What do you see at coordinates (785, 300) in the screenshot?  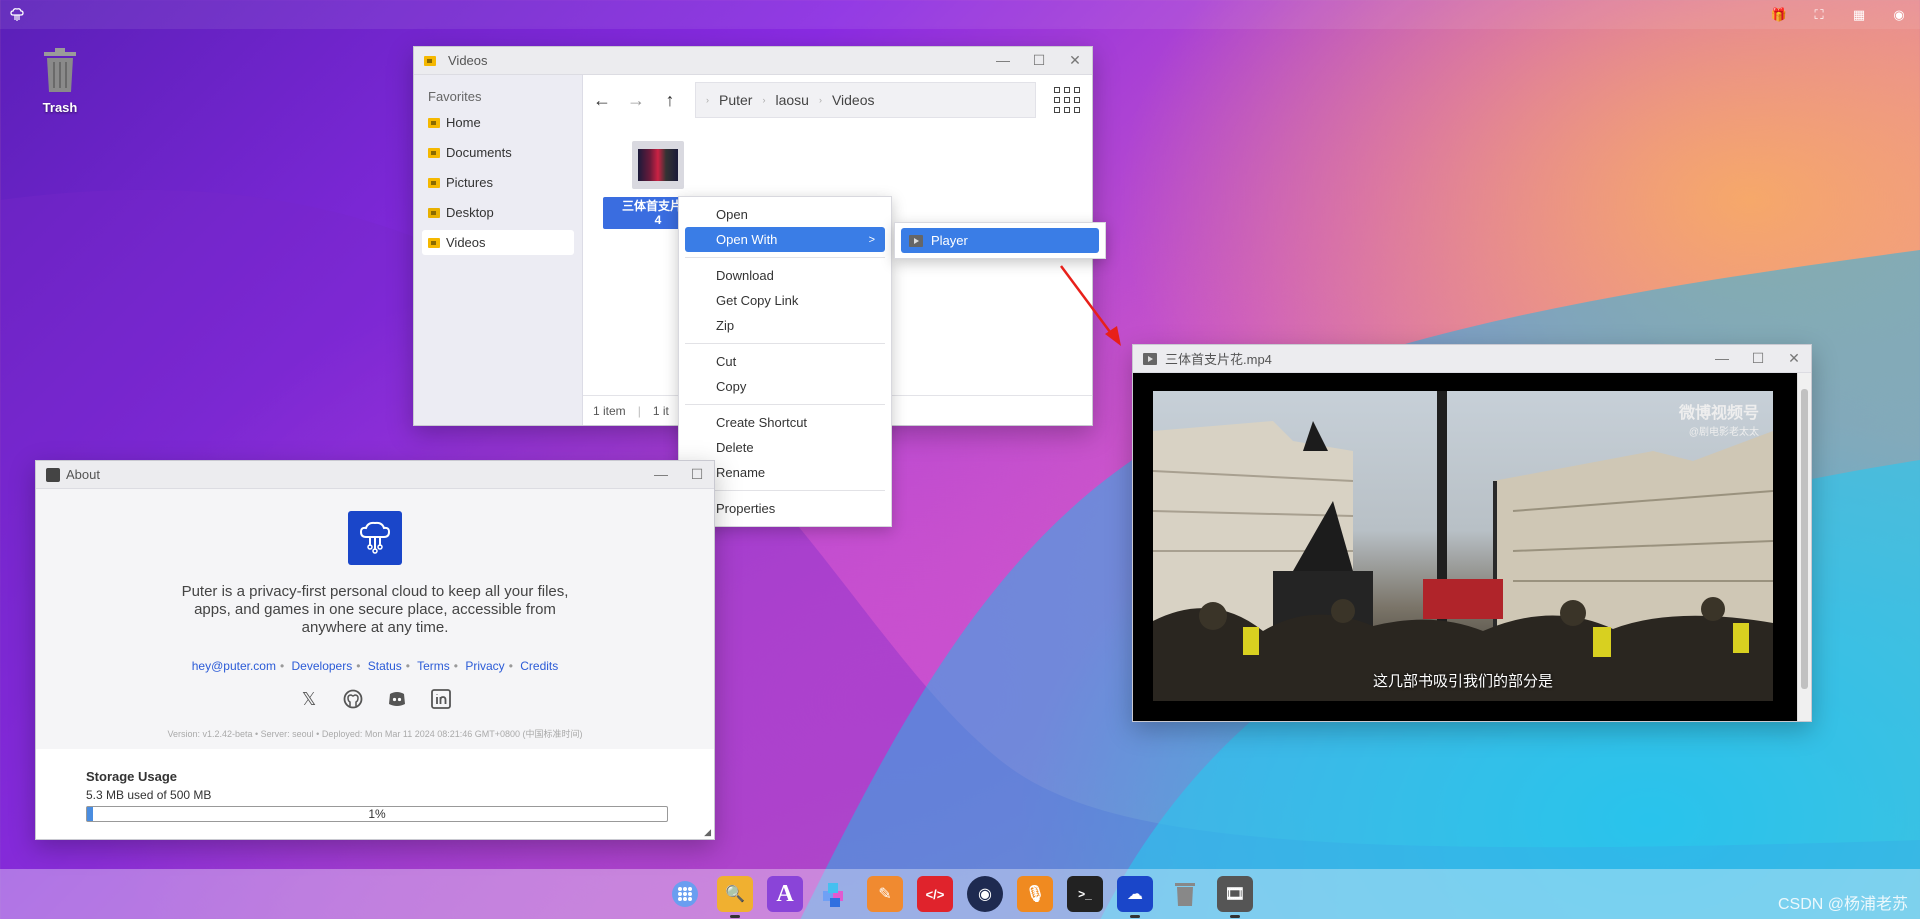 I see `menu-item-get-copy-link: Get Copy Link` at bounding box center [785, 300].